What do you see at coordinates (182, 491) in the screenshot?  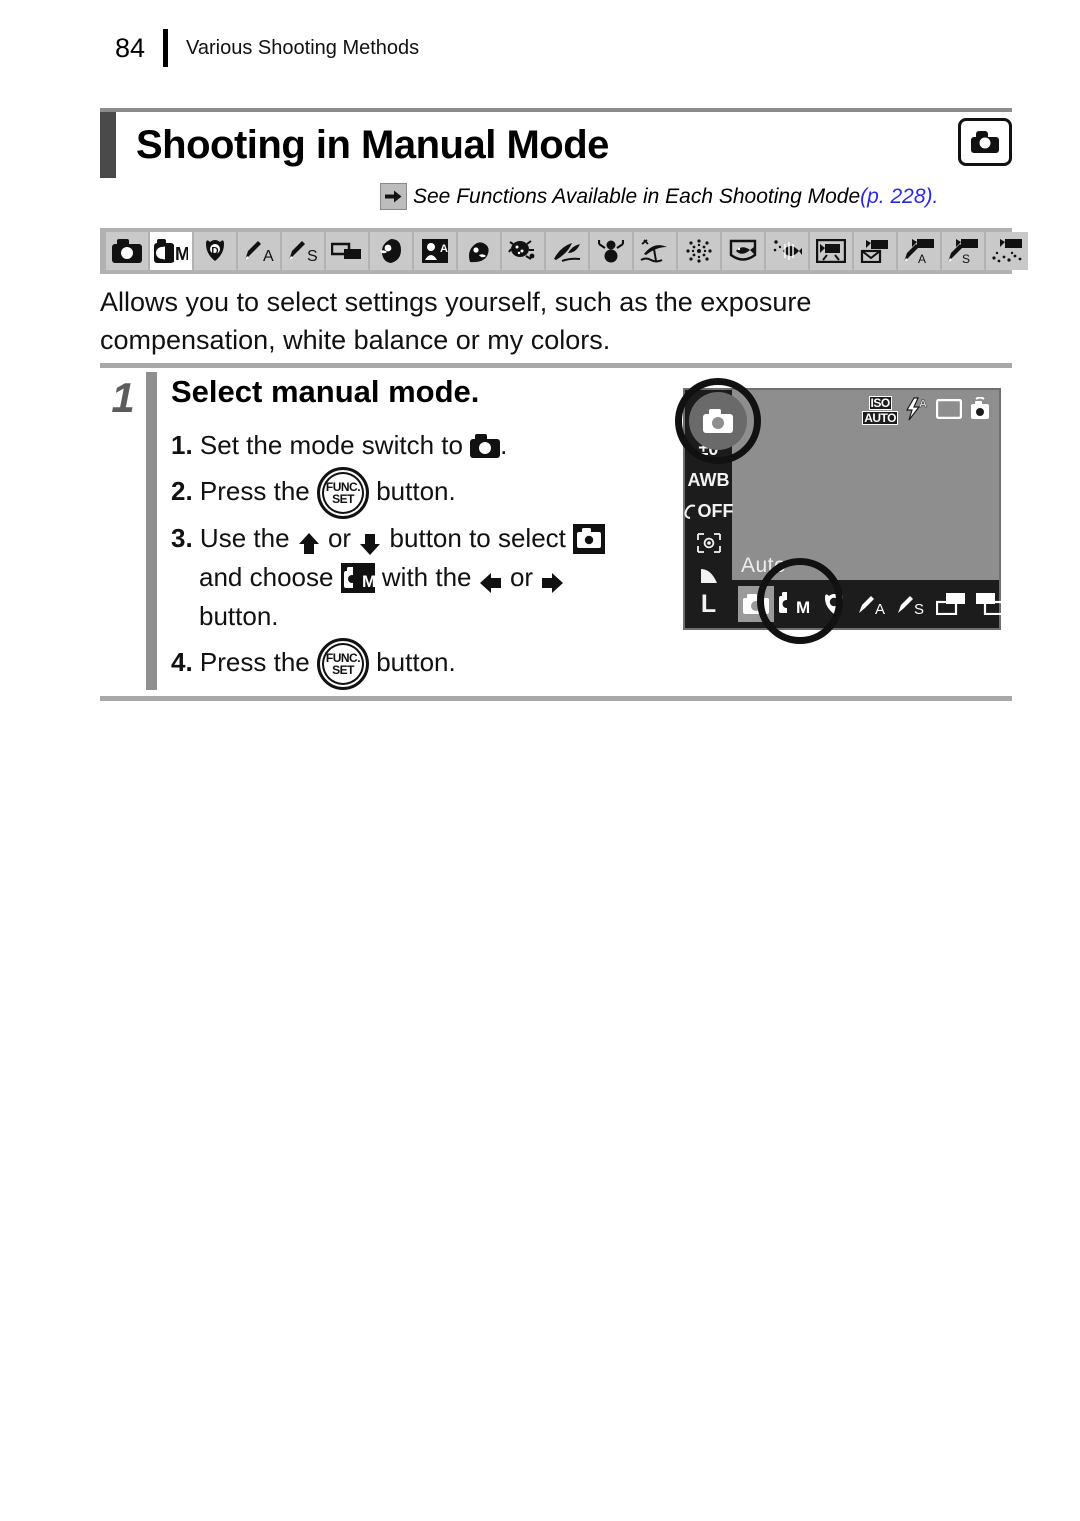 I see `substep-2-number: 2.` at bounding box center [182, 491].